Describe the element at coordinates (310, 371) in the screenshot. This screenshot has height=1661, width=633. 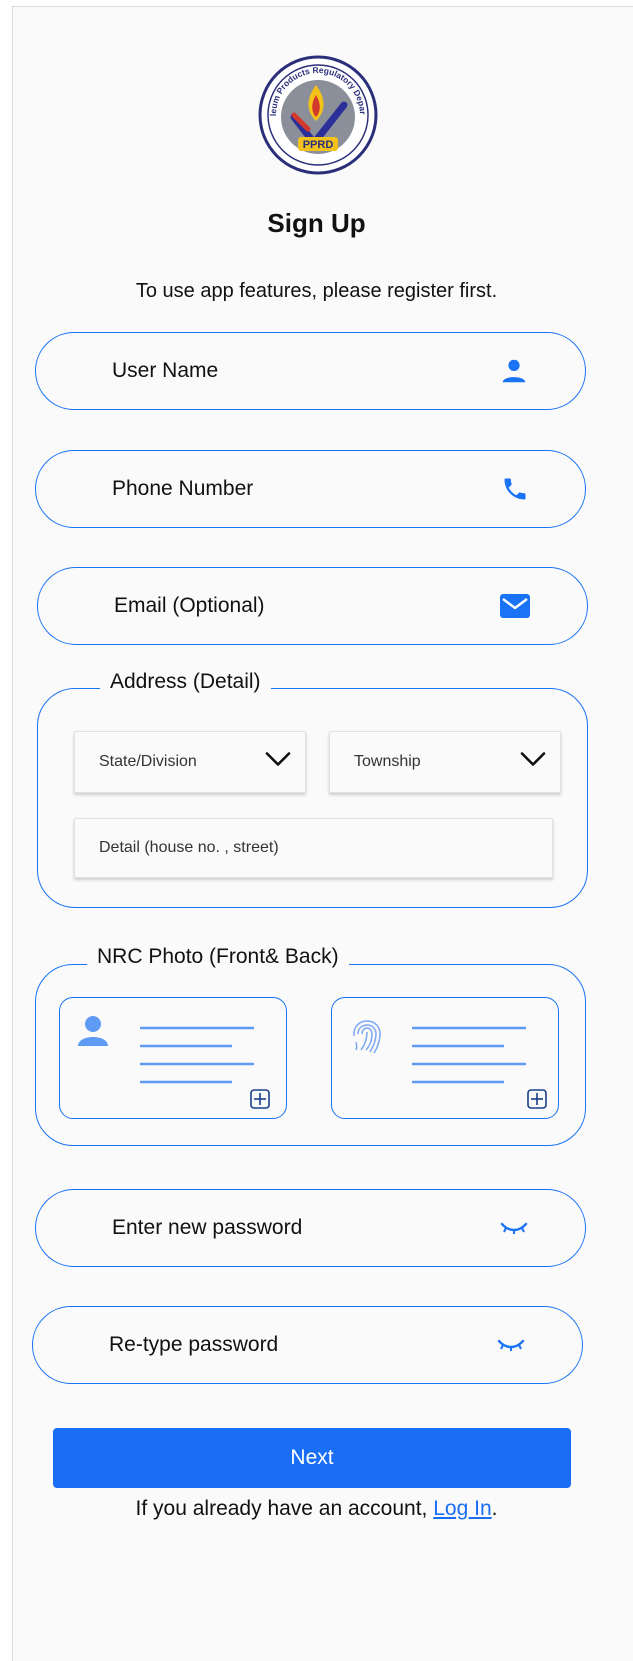
I see `username-field: User Name` at that location.